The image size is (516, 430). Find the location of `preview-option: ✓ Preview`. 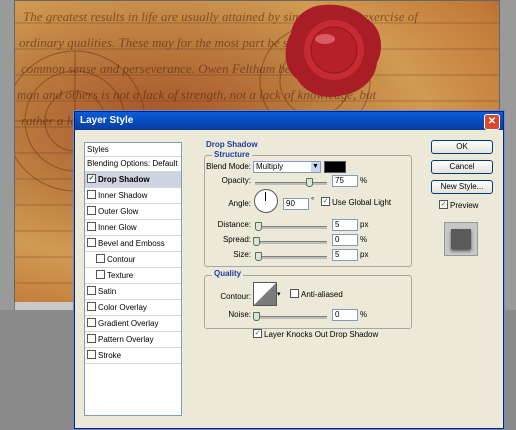

preview-option: ✓ Preview is located at coordinates (459, 205).